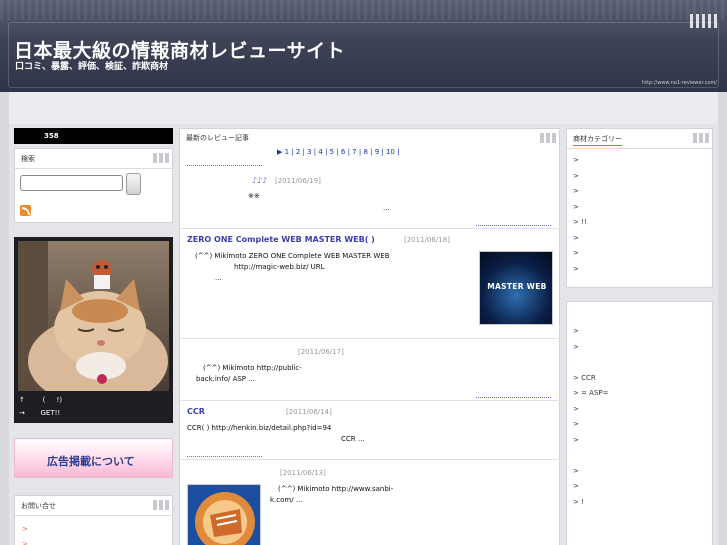  Describe the element at coordinates (217, 138) in the screenshot. I see `latest-reviews-title: 最新のレビュー記事` at that location.